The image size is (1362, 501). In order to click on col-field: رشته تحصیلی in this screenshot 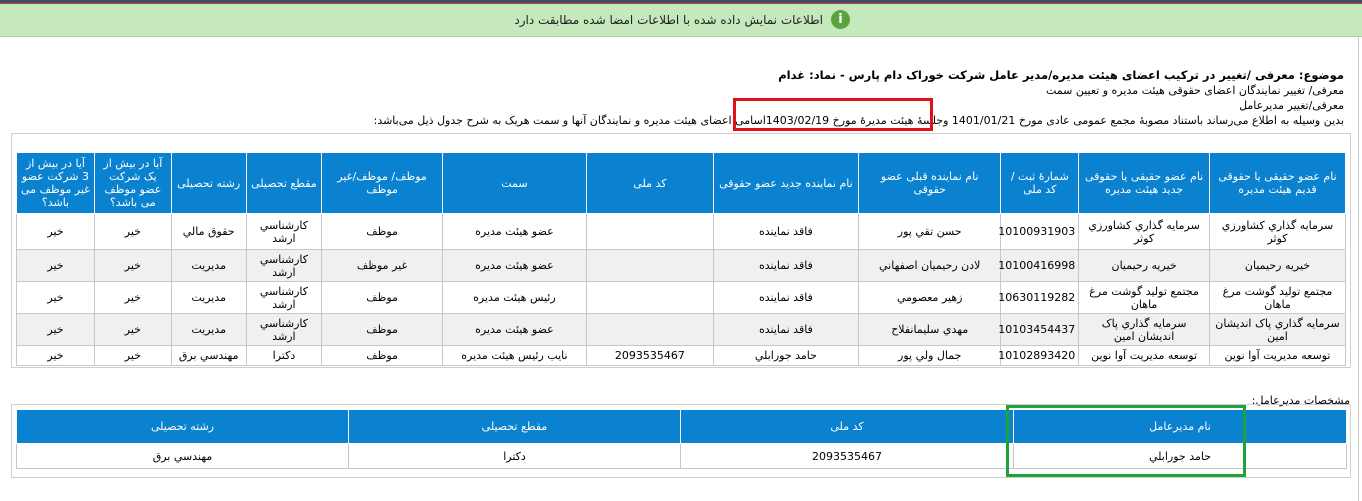, I will do `click(208, 183)`.